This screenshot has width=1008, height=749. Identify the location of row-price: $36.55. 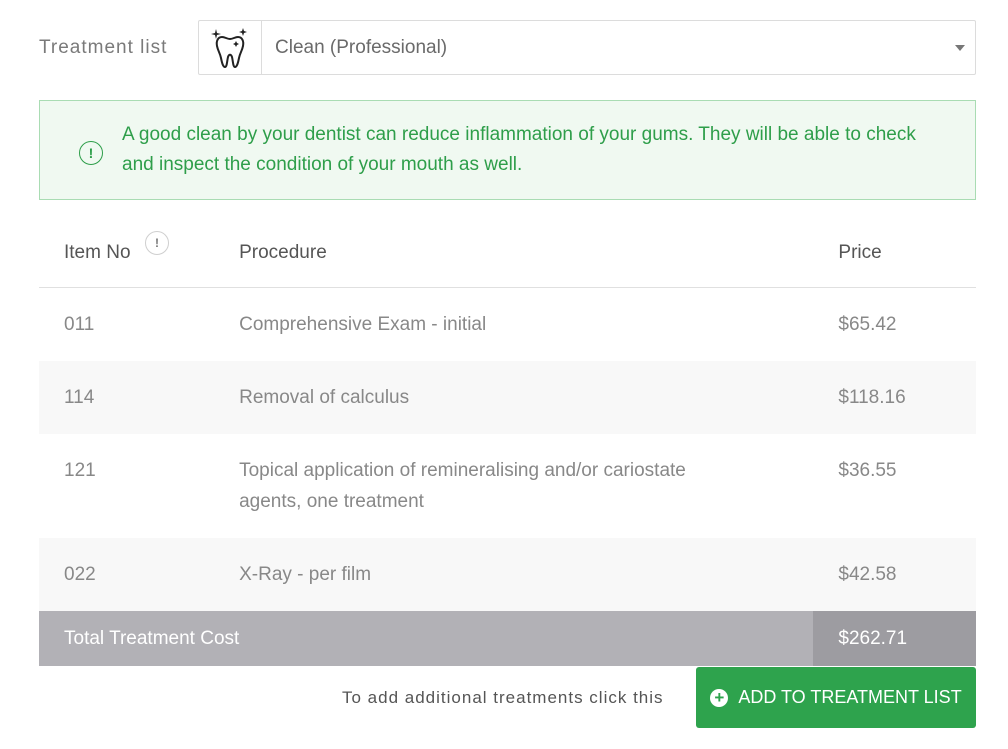
(867, 470).